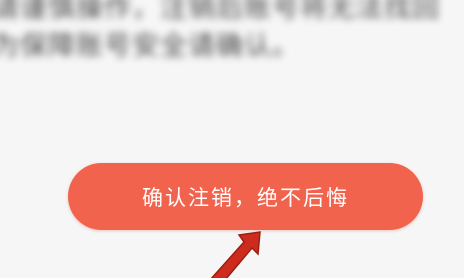  What do you see at coordinates (220, 12) in the screenshot?
I see `notice-line-1: 请谨慎操作，注销后账号将无法找回` at bounding box center [220, 12].